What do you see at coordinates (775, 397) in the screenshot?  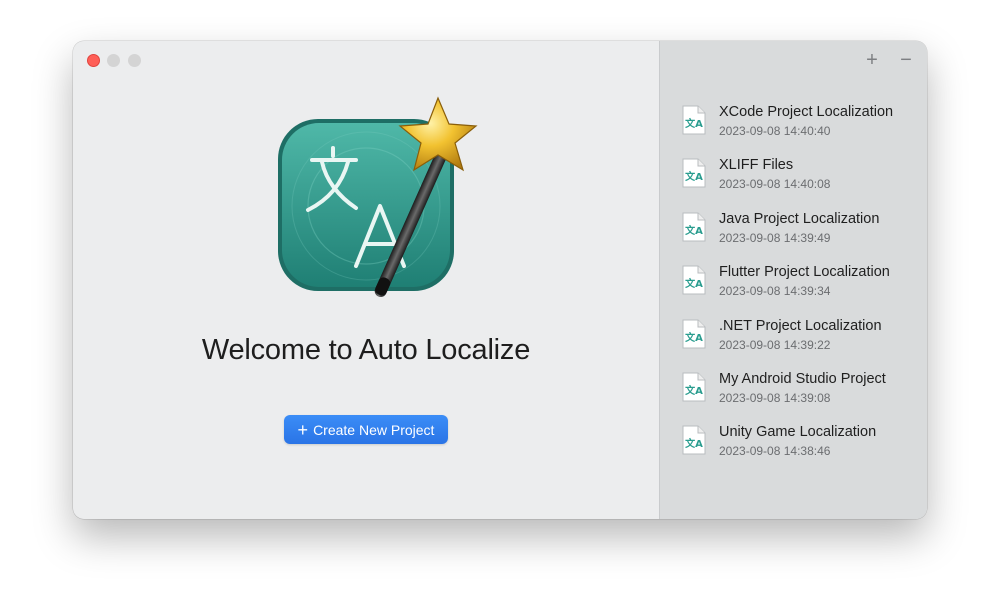 I see `recent-project-date: 2023-09-08 14:39:08` at bounding box center [775, 397].